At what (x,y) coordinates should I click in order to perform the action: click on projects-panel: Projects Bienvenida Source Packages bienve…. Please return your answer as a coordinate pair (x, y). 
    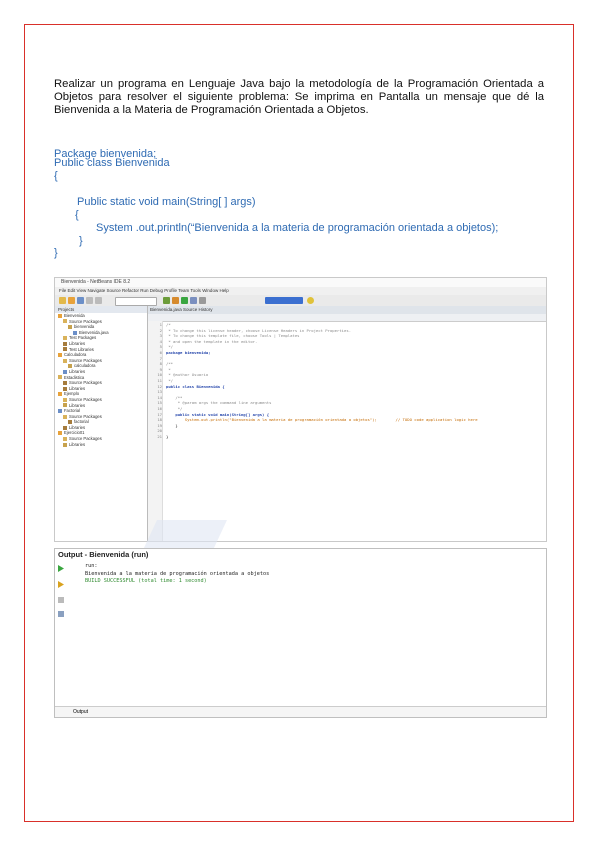
    Looking at the image, I should click on (101, 423).